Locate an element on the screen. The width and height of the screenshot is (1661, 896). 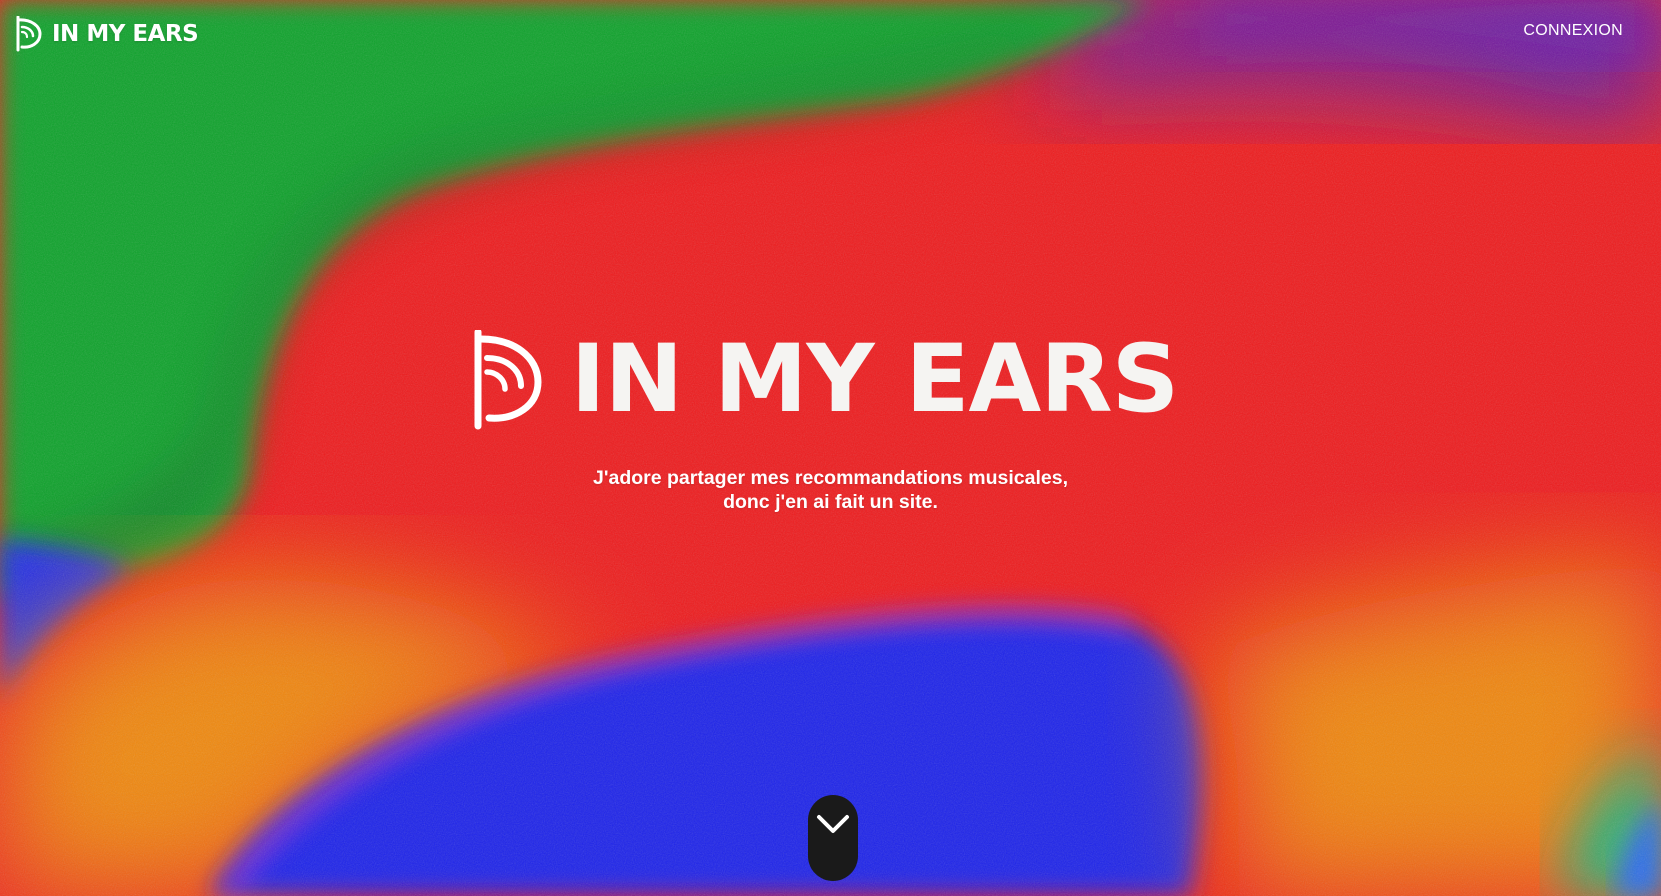
chevron-down-icon is located at coordinates (833, 824).